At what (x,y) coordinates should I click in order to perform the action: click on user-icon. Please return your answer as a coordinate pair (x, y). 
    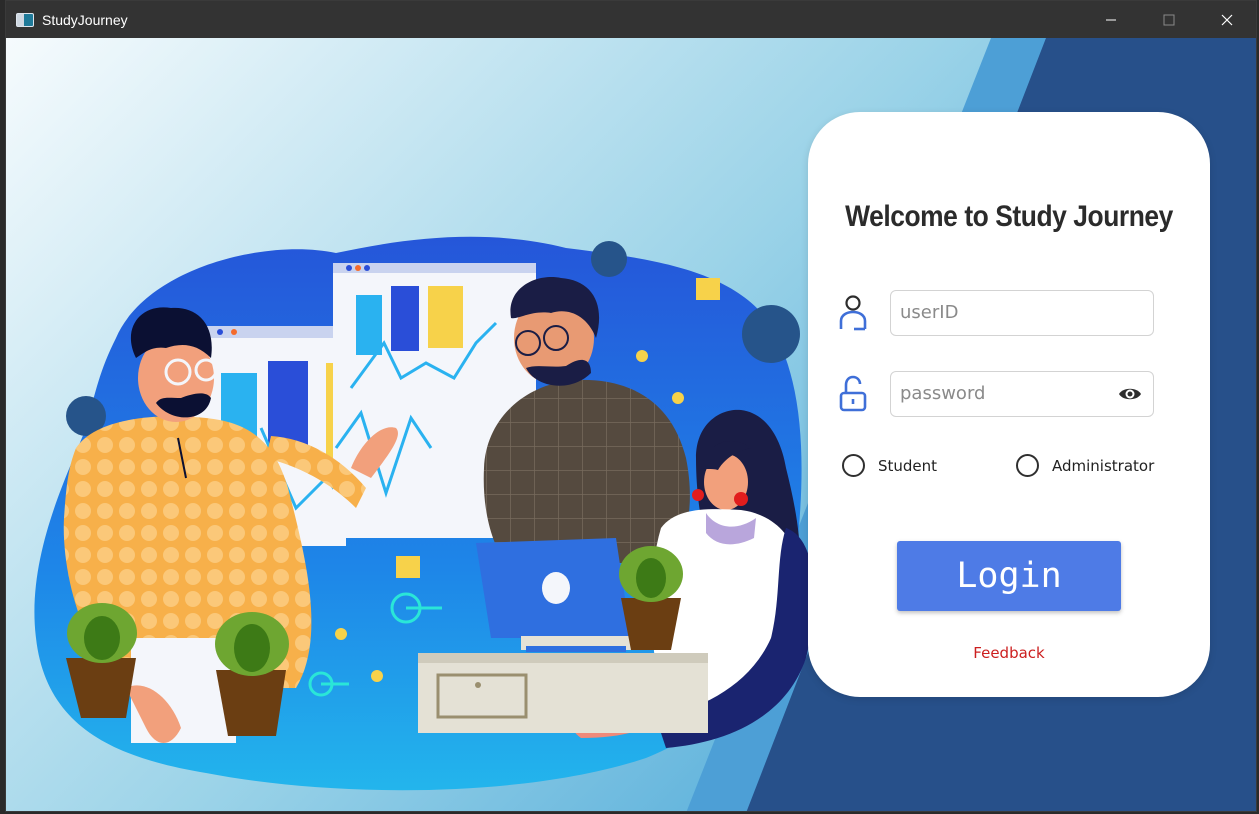
    Looking at the image, I should click on (853, 313).